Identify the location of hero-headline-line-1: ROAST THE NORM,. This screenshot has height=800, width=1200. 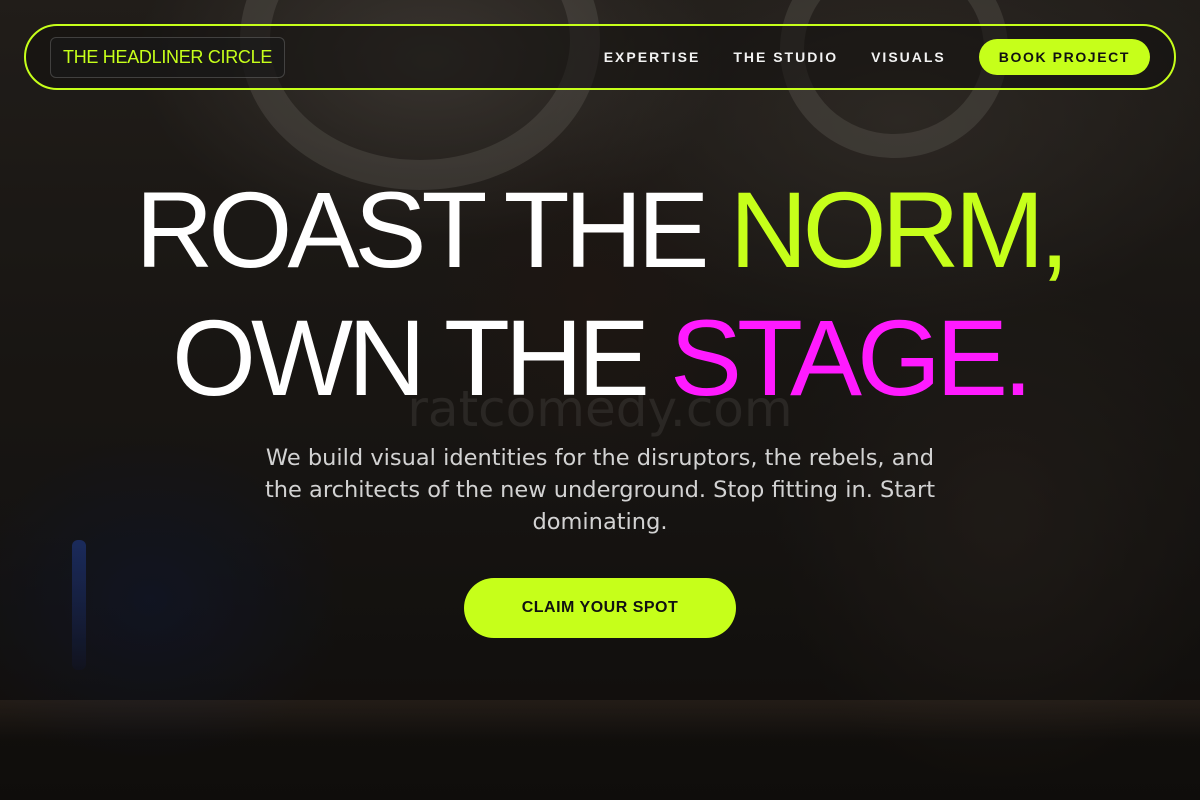
(600, 230).